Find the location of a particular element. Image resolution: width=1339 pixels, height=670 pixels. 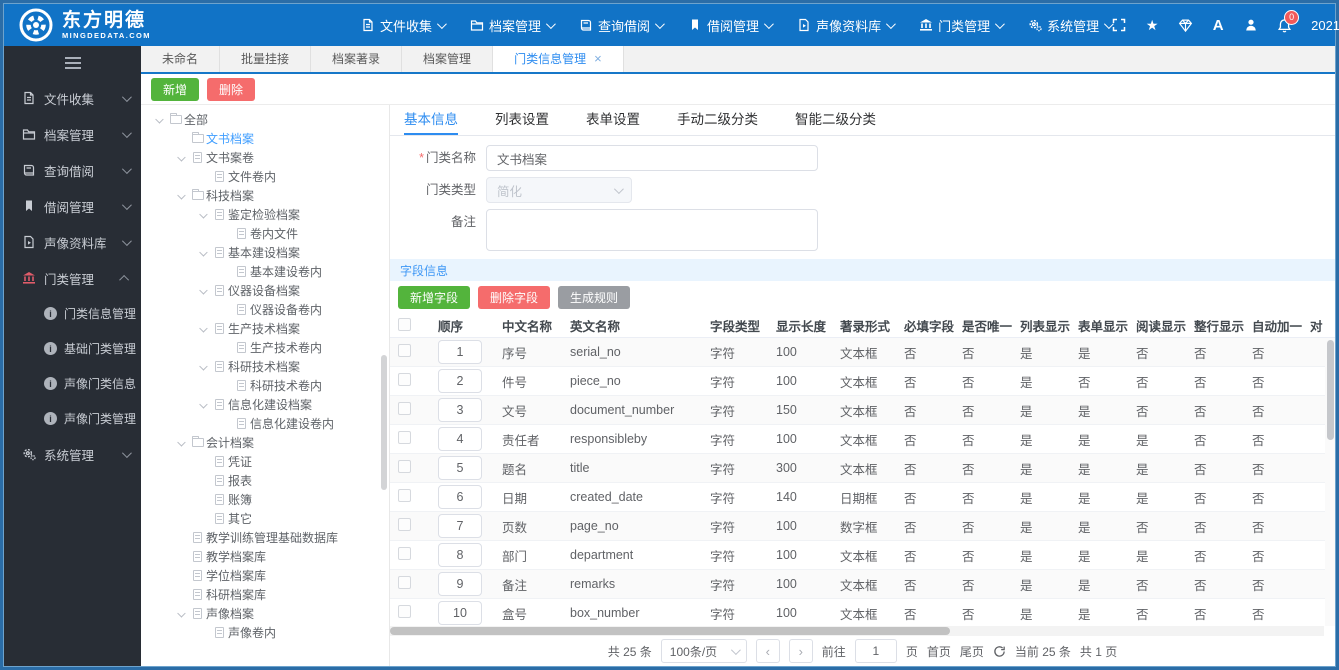

tree-item: 仪器设备档案 is located at coordinates (265, 290).